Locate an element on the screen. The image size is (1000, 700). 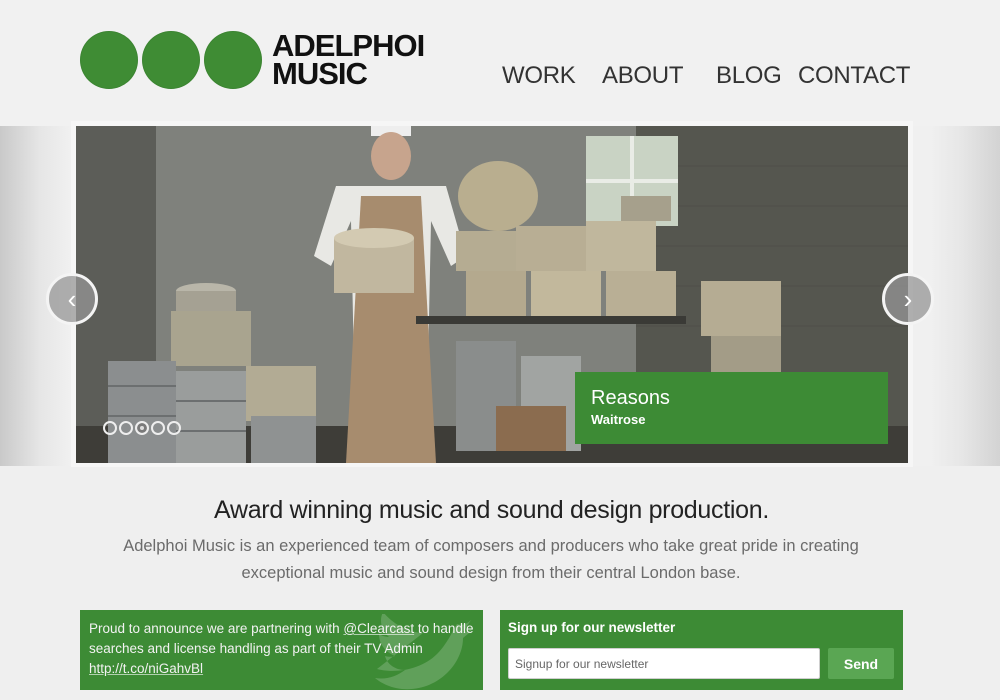
nav-contact: CONTACT is located at coordinates (854, 76).